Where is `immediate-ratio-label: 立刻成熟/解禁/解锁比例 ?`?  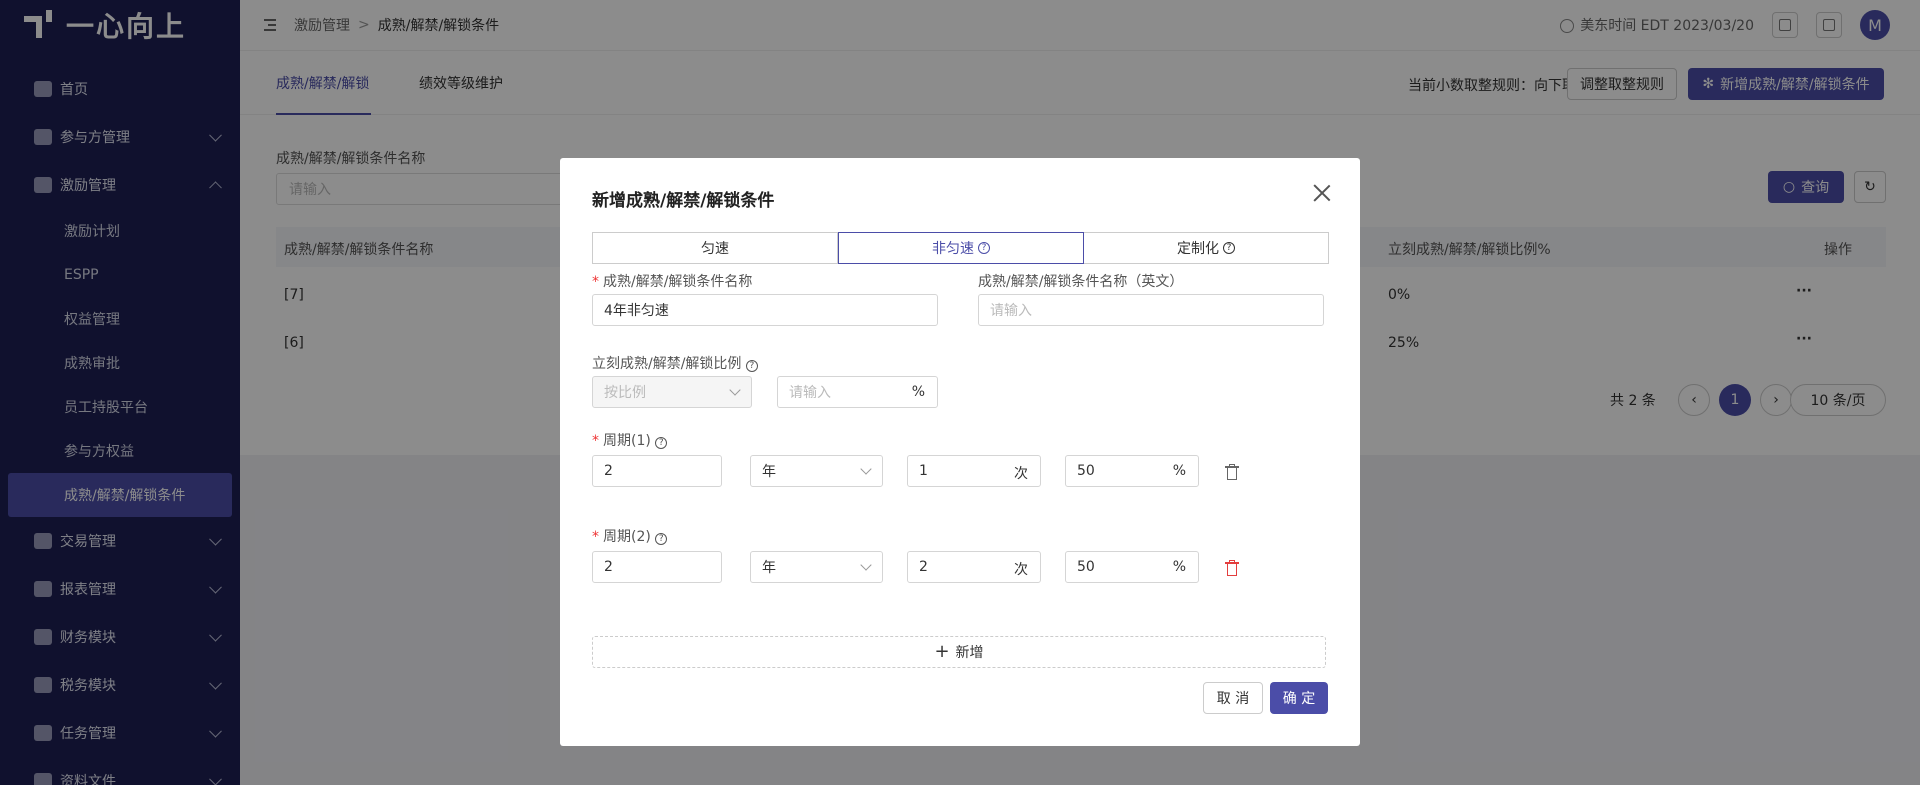 immediate-ratio-label: 立刻成熟/解禁/解锁比例 ? is located at coordinates (675, 363).